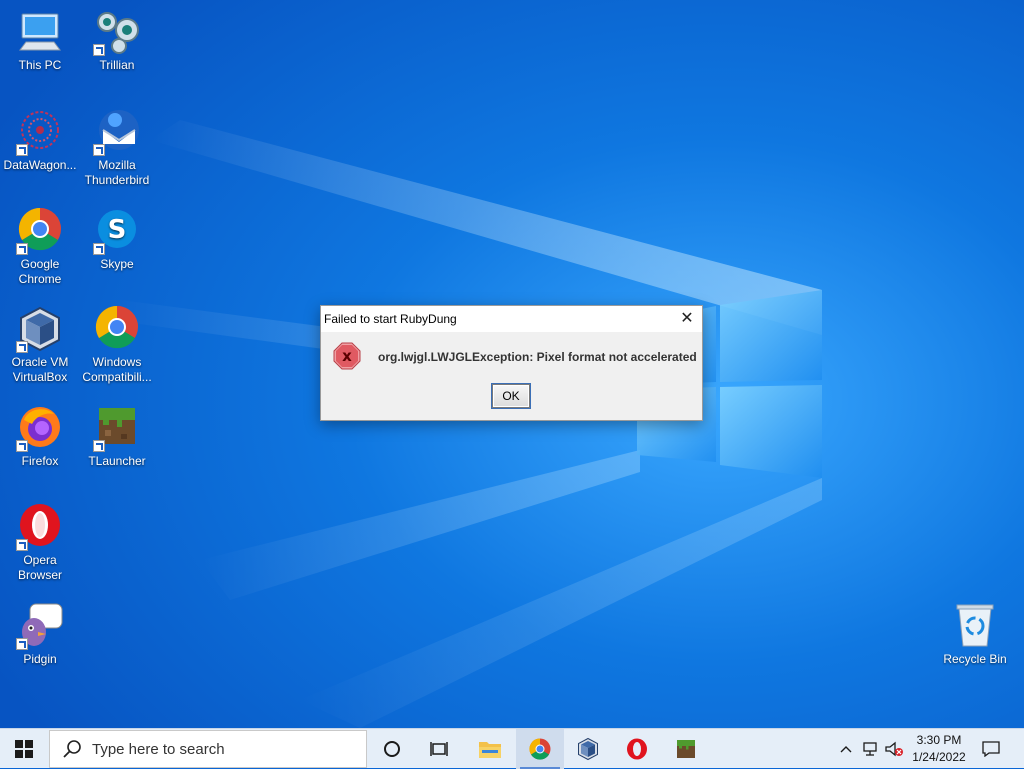  I want to click on desktop-icon-label: Trillian, so click(117, 65).